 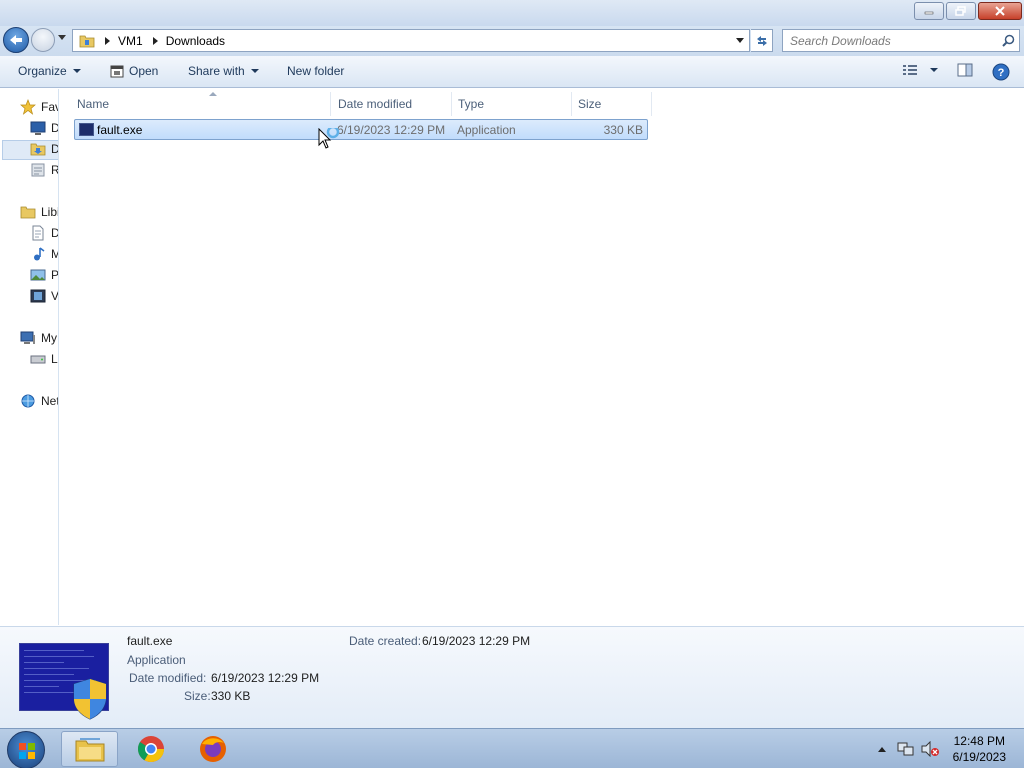 I want to click on open-button: Open, so click(x=134, y=71).